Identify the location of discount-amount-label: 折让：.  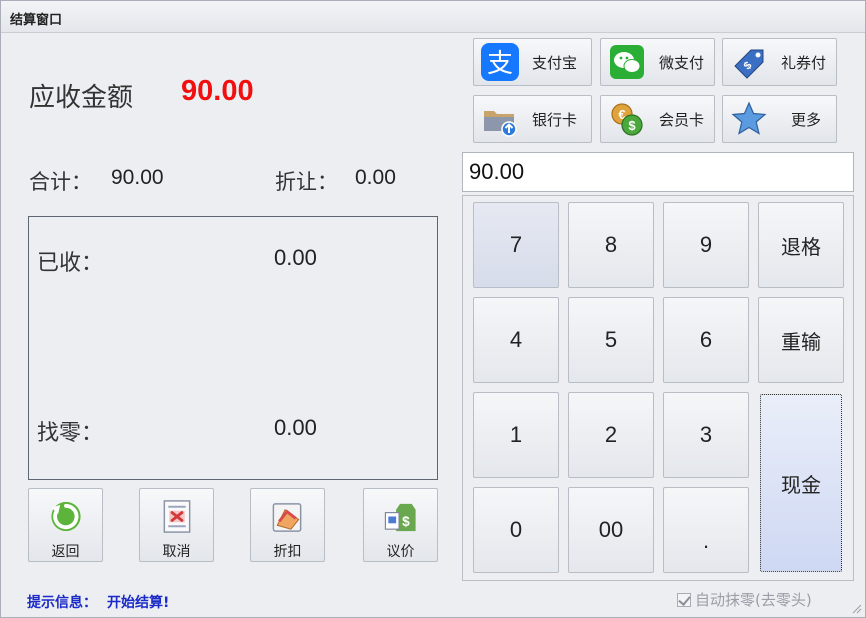
(306, 182).